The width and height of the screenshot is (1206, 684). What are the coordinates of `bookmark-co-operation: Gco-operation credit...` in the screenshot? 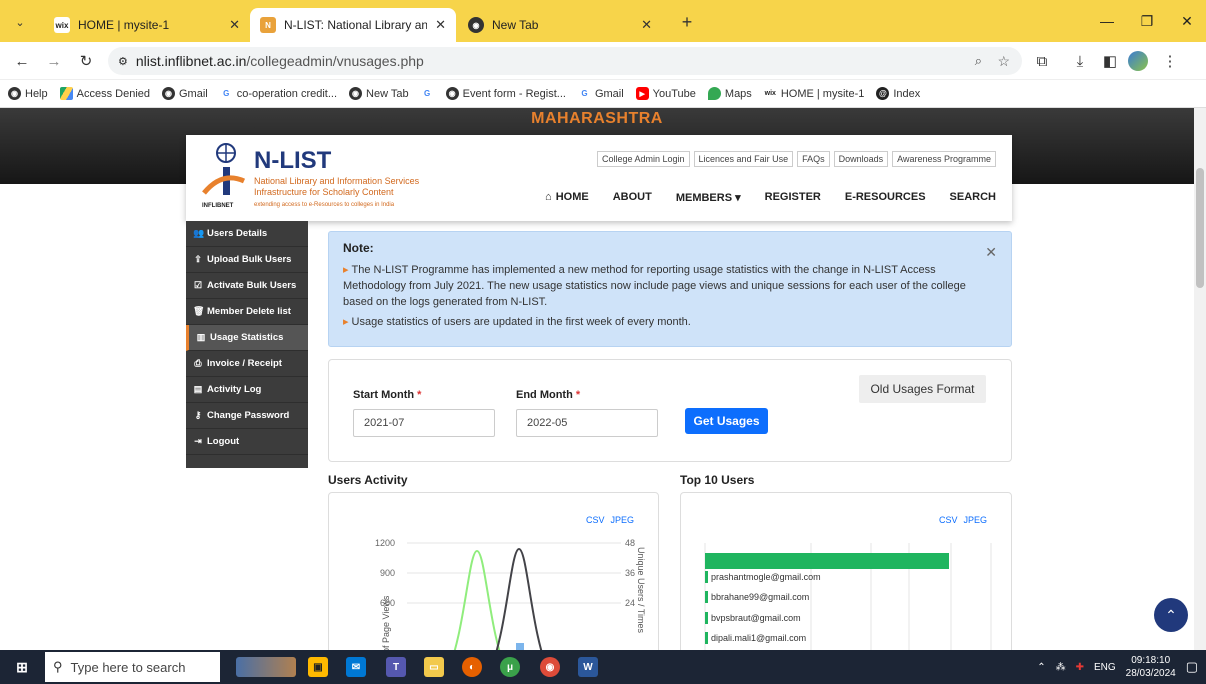 It's located at (278, 93).